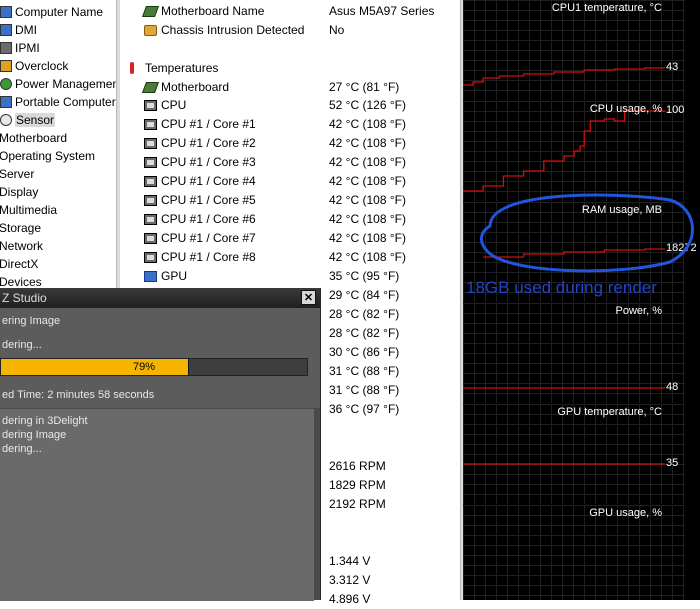 The width and height of the screenshot is (700, 609). Describe the element at coordinates (290, 68) in the screenshot. I see `list-group-header: Temperatures` at that location.